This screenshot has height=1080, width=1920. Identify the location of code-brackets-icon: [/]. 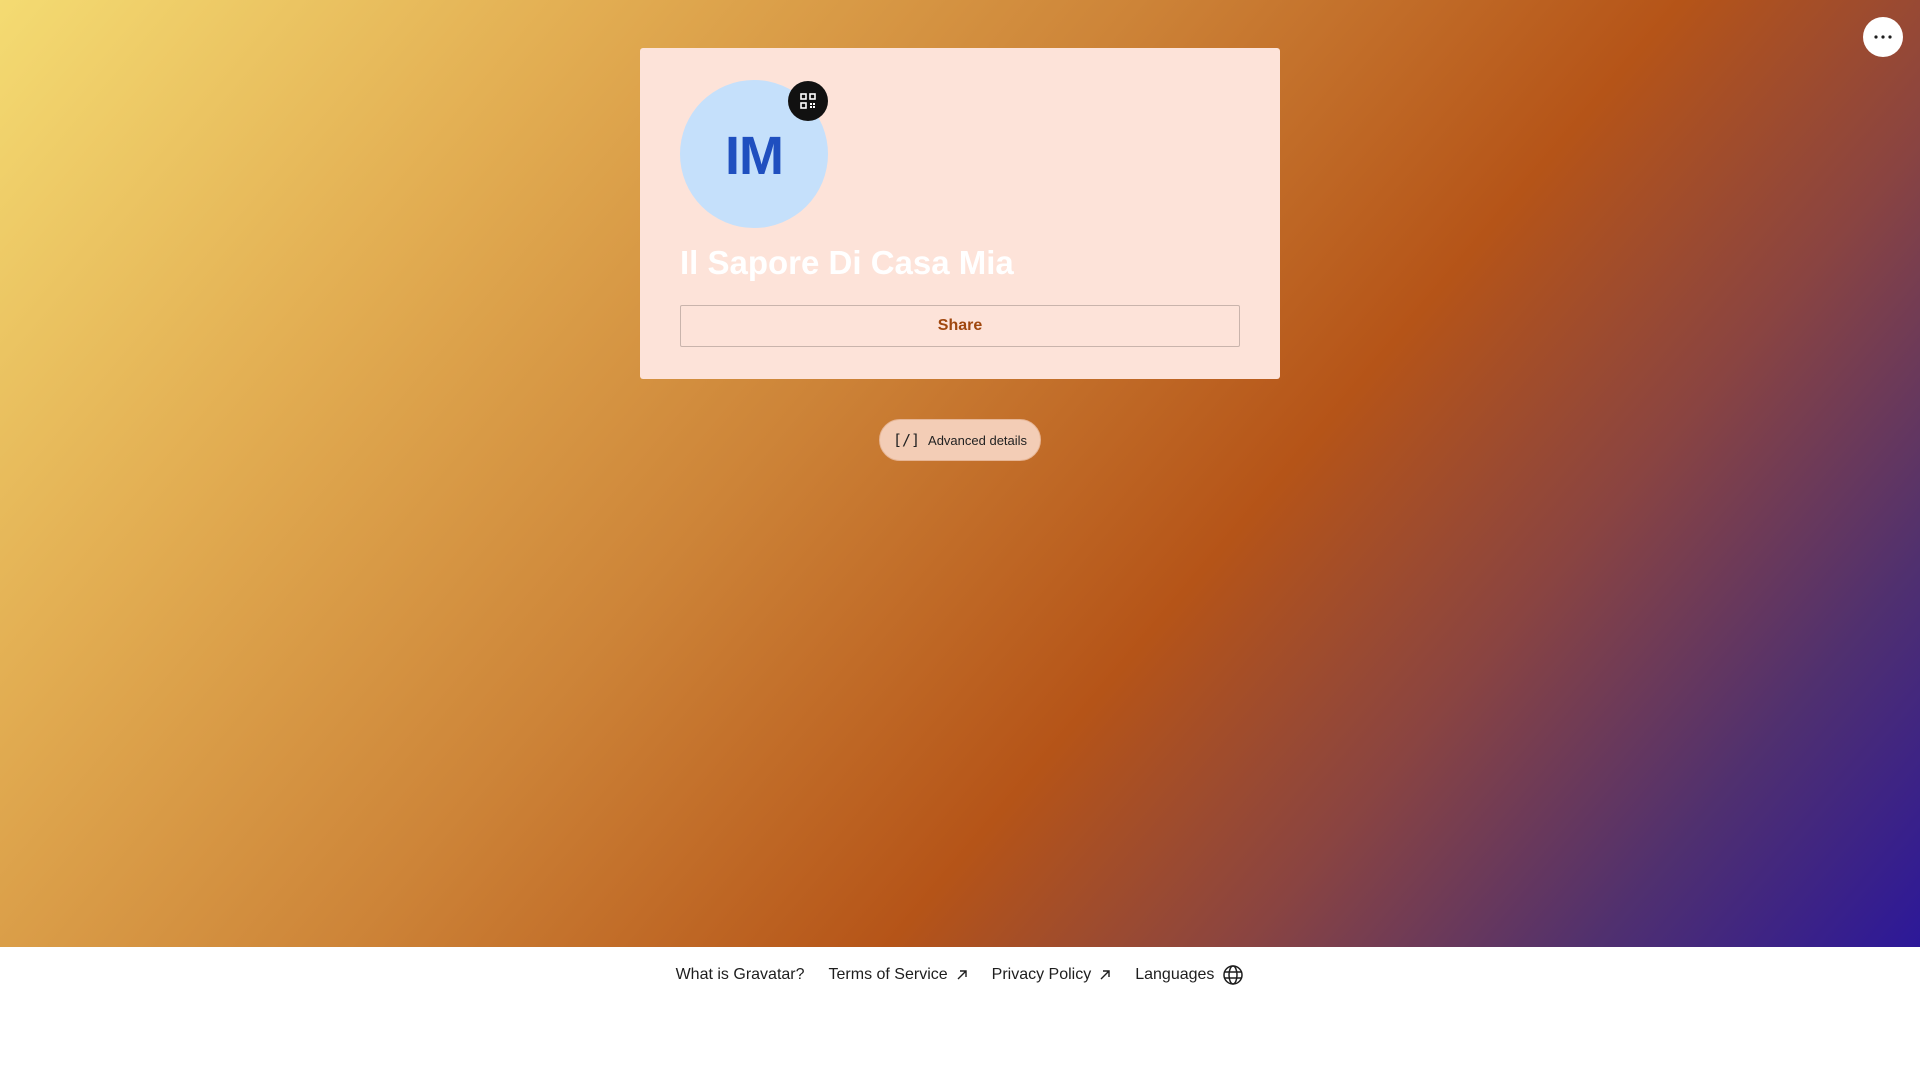
(906, 440).